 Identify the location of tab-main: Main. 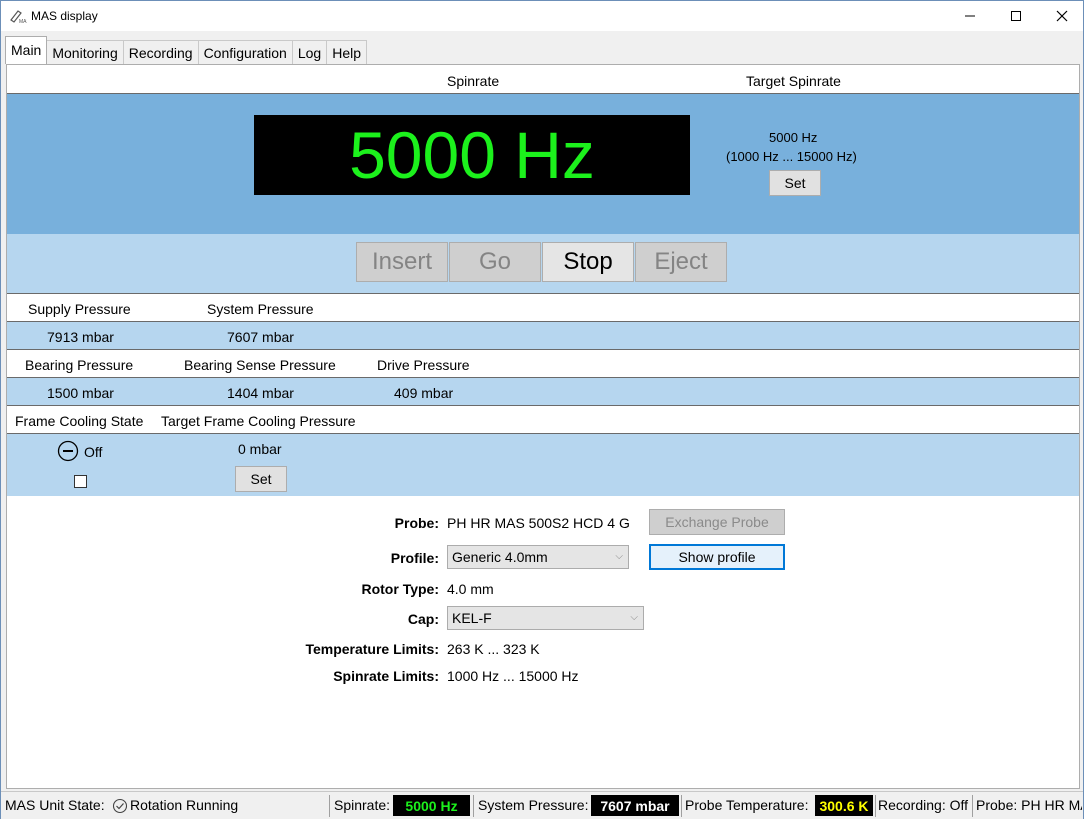
(26, 50).